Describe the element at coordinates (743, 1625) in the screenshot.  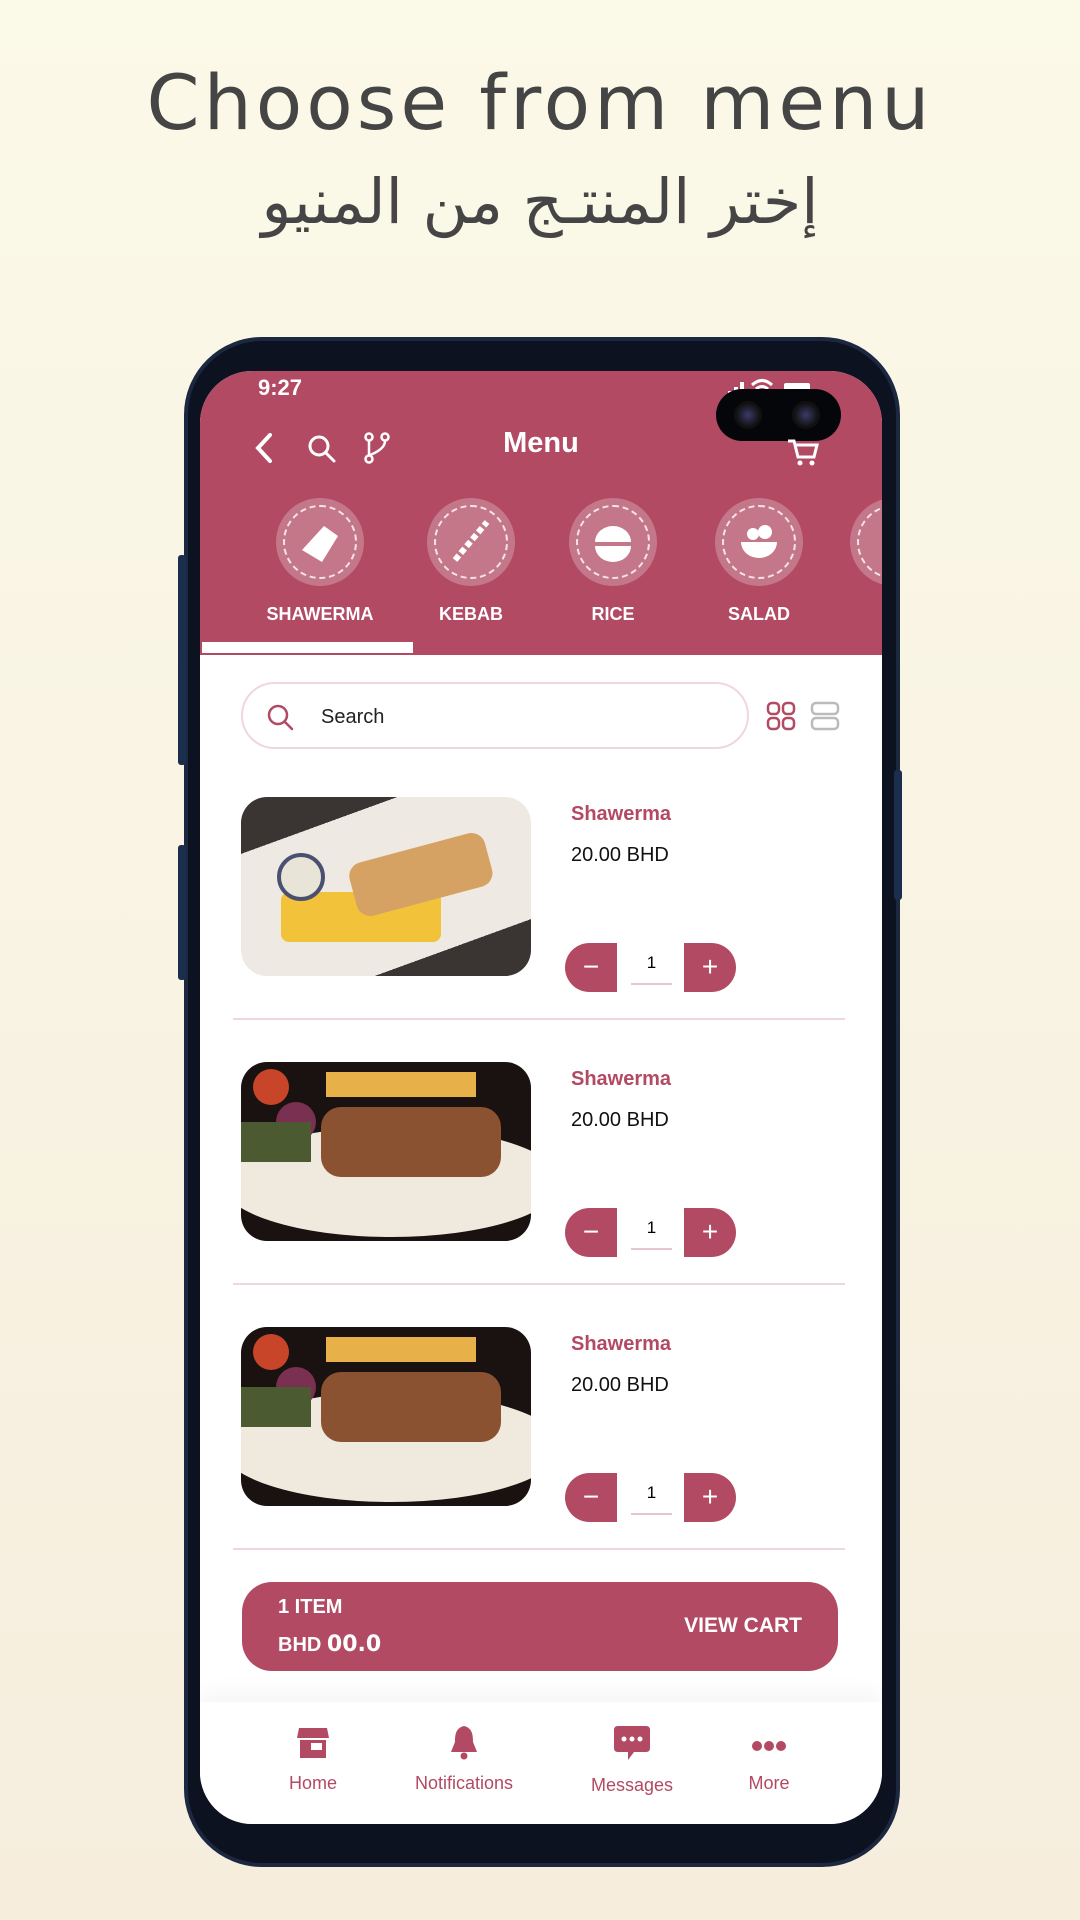
I see `view-cart-label: VIEW CART` at that location.